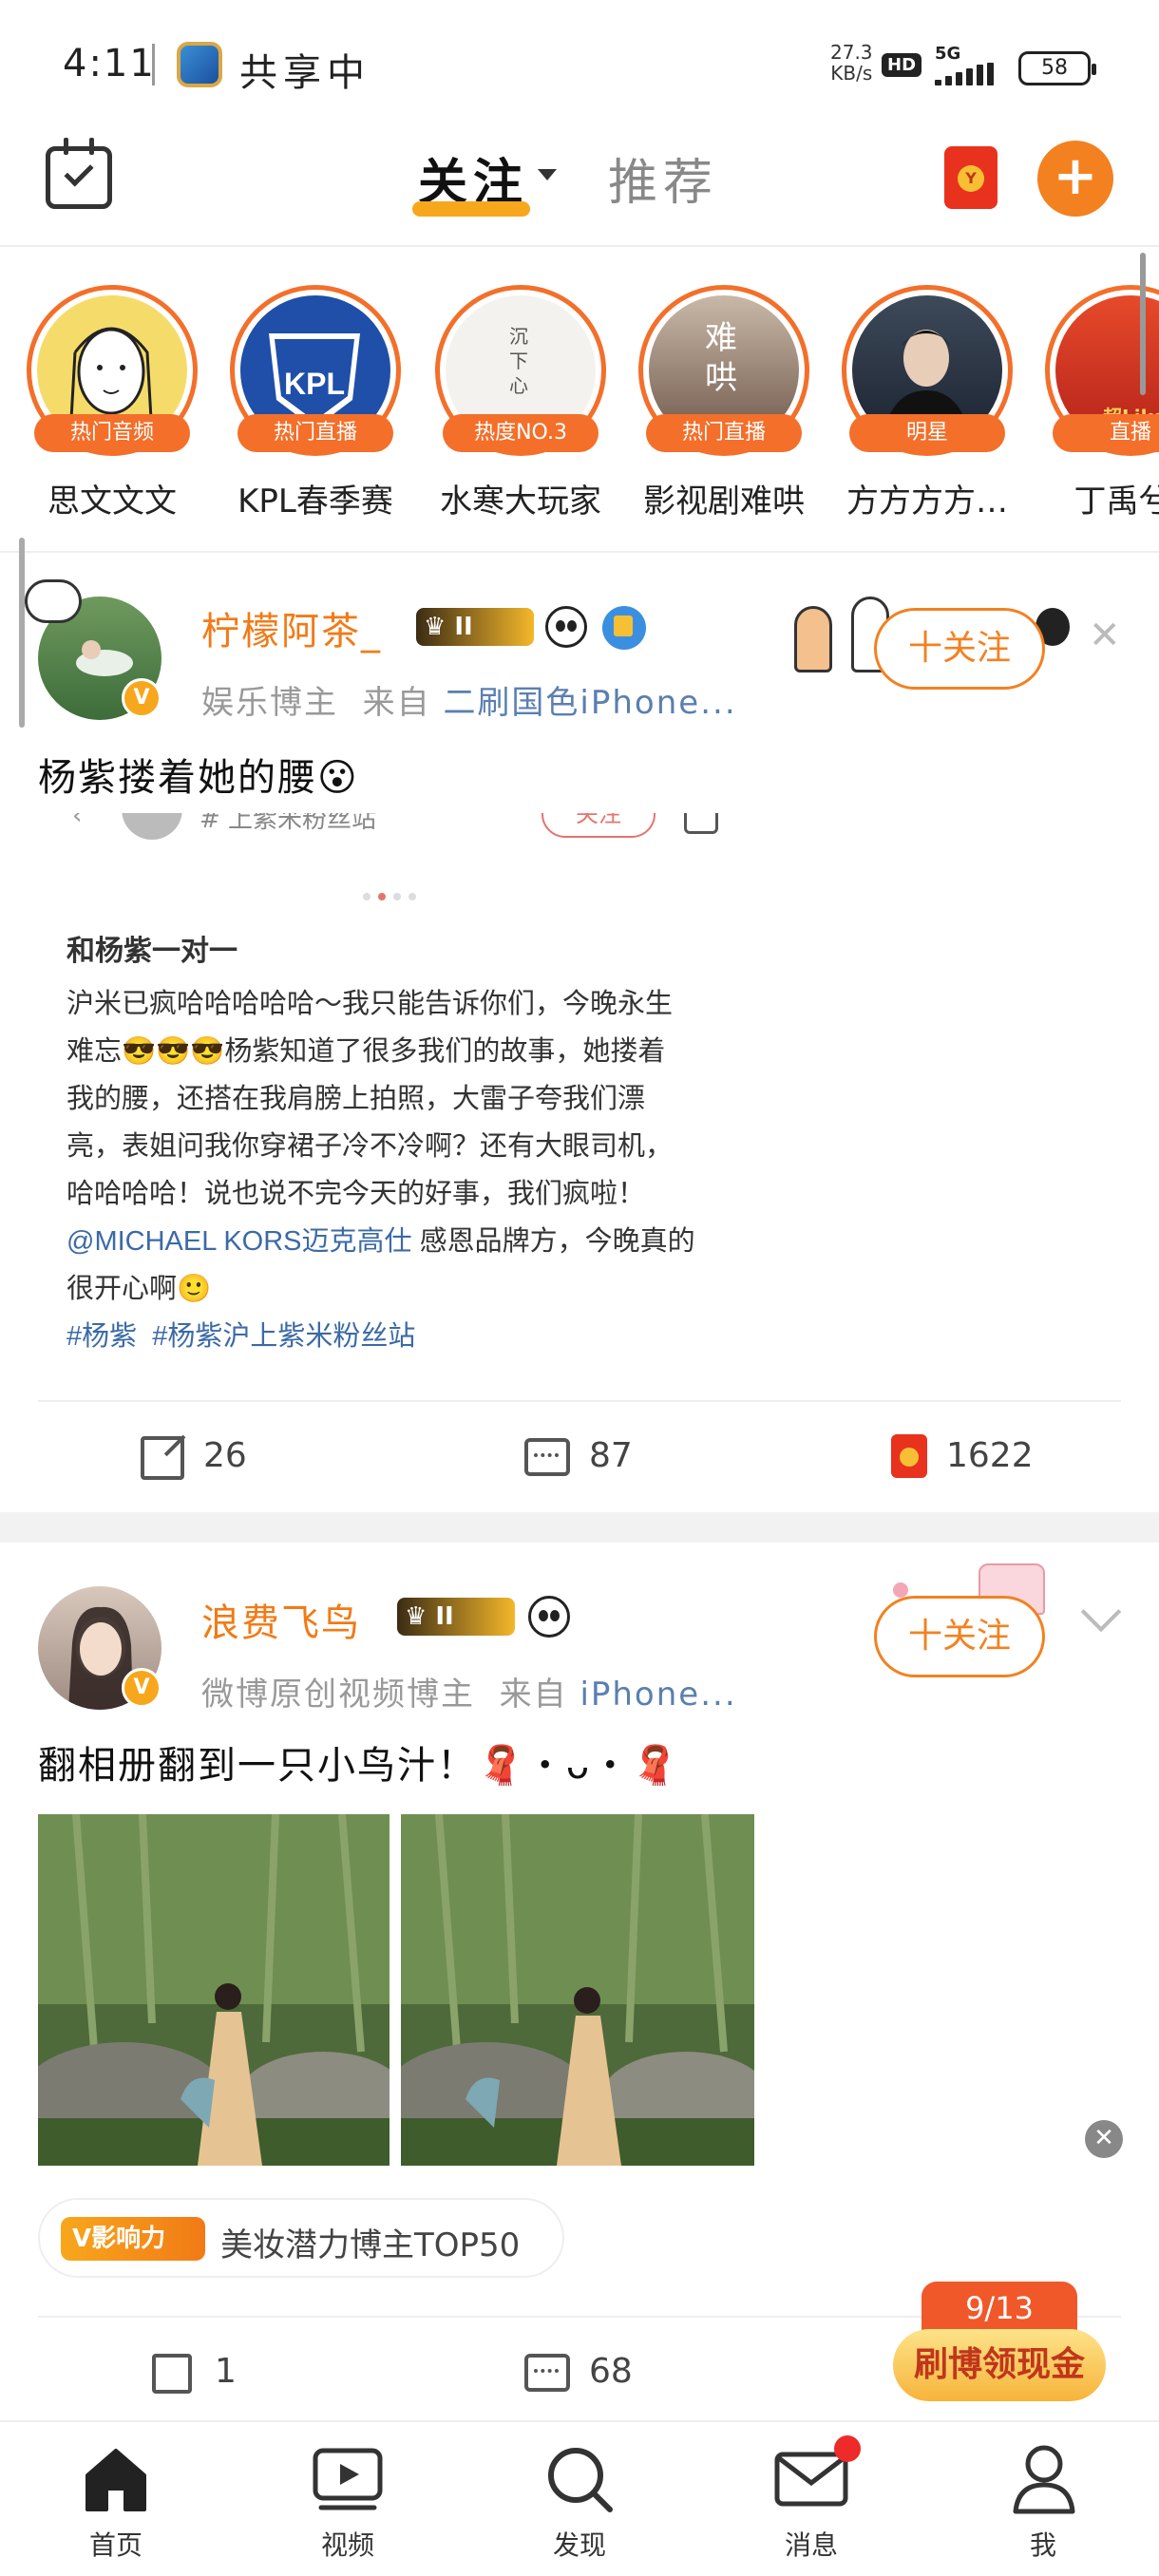 The height and width of the screenshot is (2576, 1159). I want to click on influence-text: 美妆潜力博主TOP50, so click(370, 2245).